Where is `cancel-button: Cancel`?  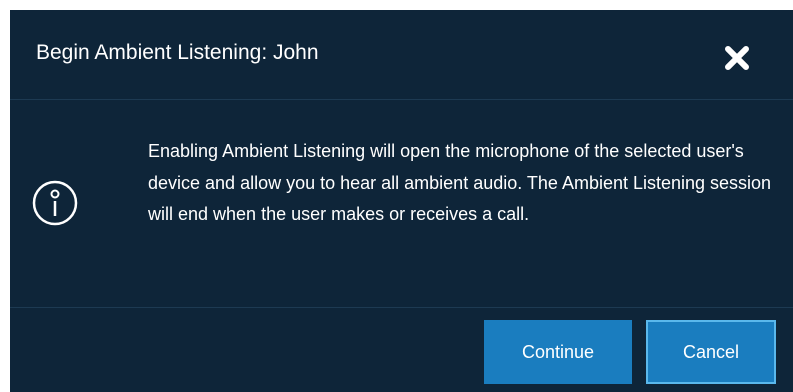
cancel-button: Cancel is located at coordinates (711, 352).